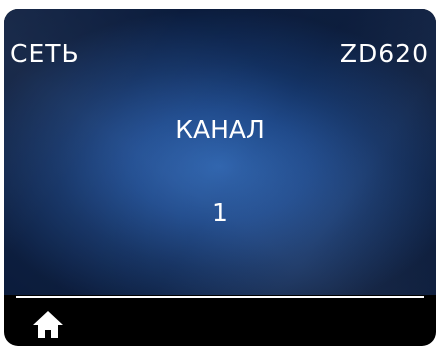 The height and width of the screenshot is (346, 445). What do you see at coordinates (384, 53) in the screenshot?
I see `printer-model: ZD620` at bounding box center [384, 53].